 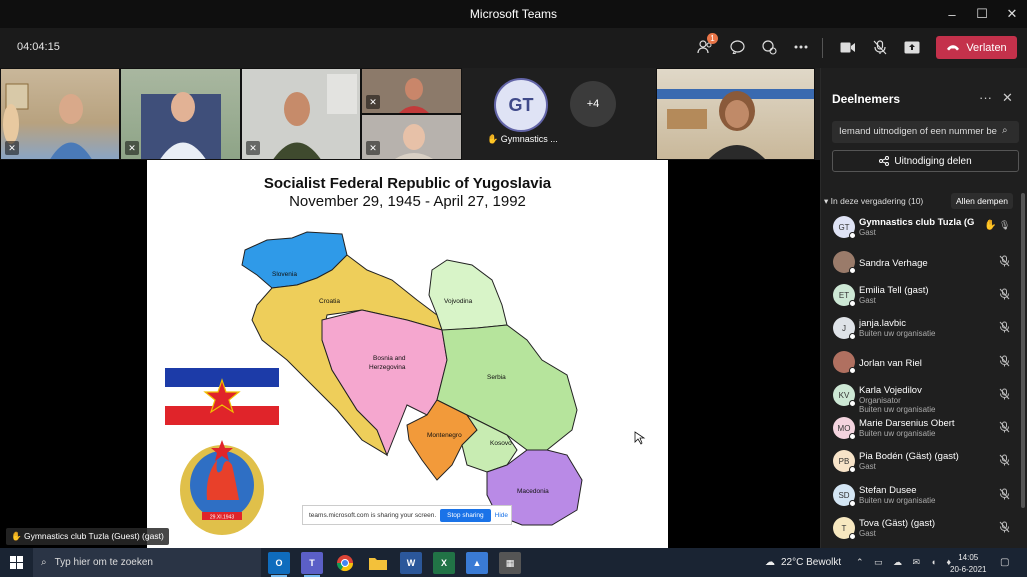 What do you see at coordinates (985, 97) in the screenshot?
I see `panel-more-icon: ···` at bounding box center [985, 97].